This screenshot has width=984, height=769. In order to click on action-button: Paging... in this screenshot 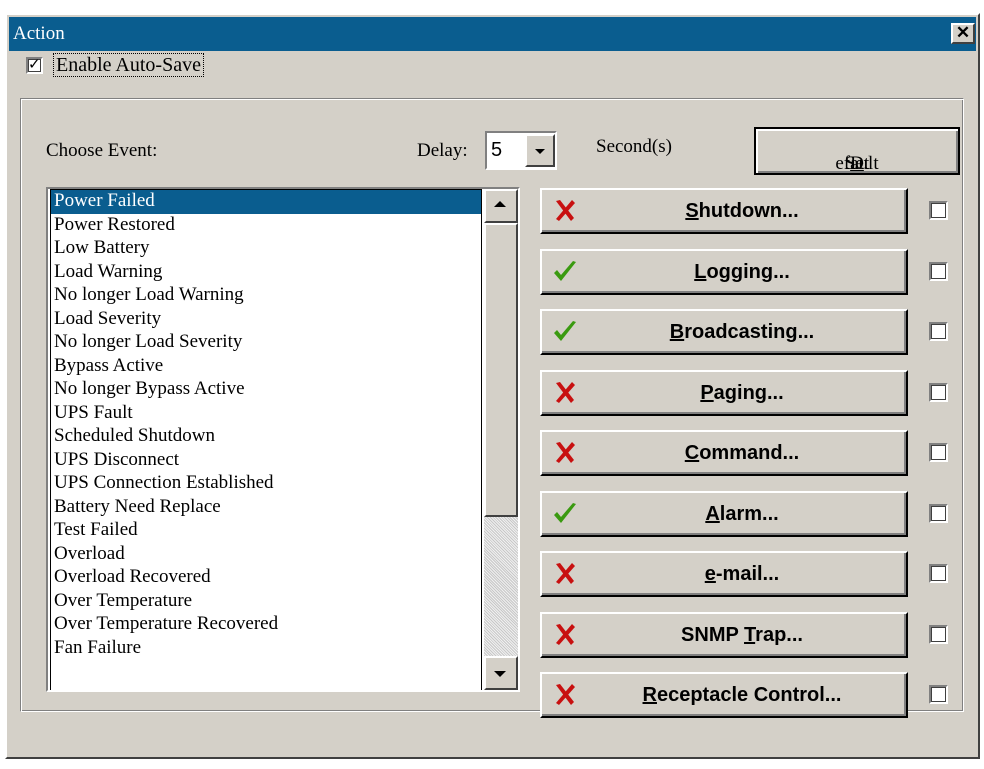, I will do `click(724, 393)`.